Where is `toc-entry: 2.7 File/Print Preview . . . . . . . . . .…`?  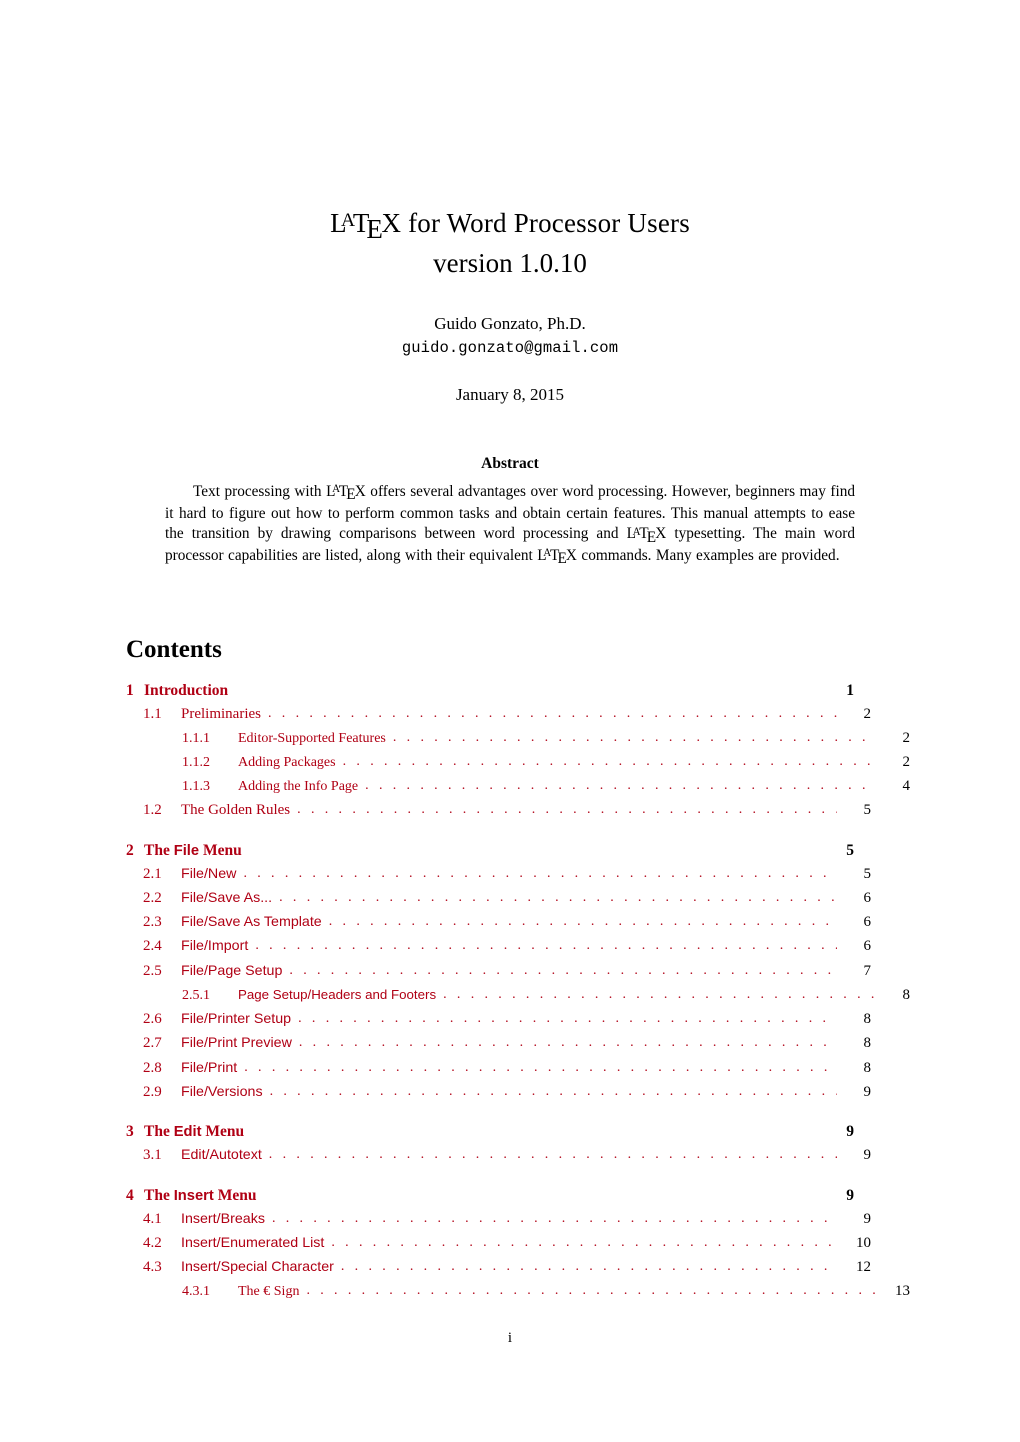
toc-entry: 2.7 File/Print Preview . . . . . . . . . .… is located at coordinates (498, 1047).